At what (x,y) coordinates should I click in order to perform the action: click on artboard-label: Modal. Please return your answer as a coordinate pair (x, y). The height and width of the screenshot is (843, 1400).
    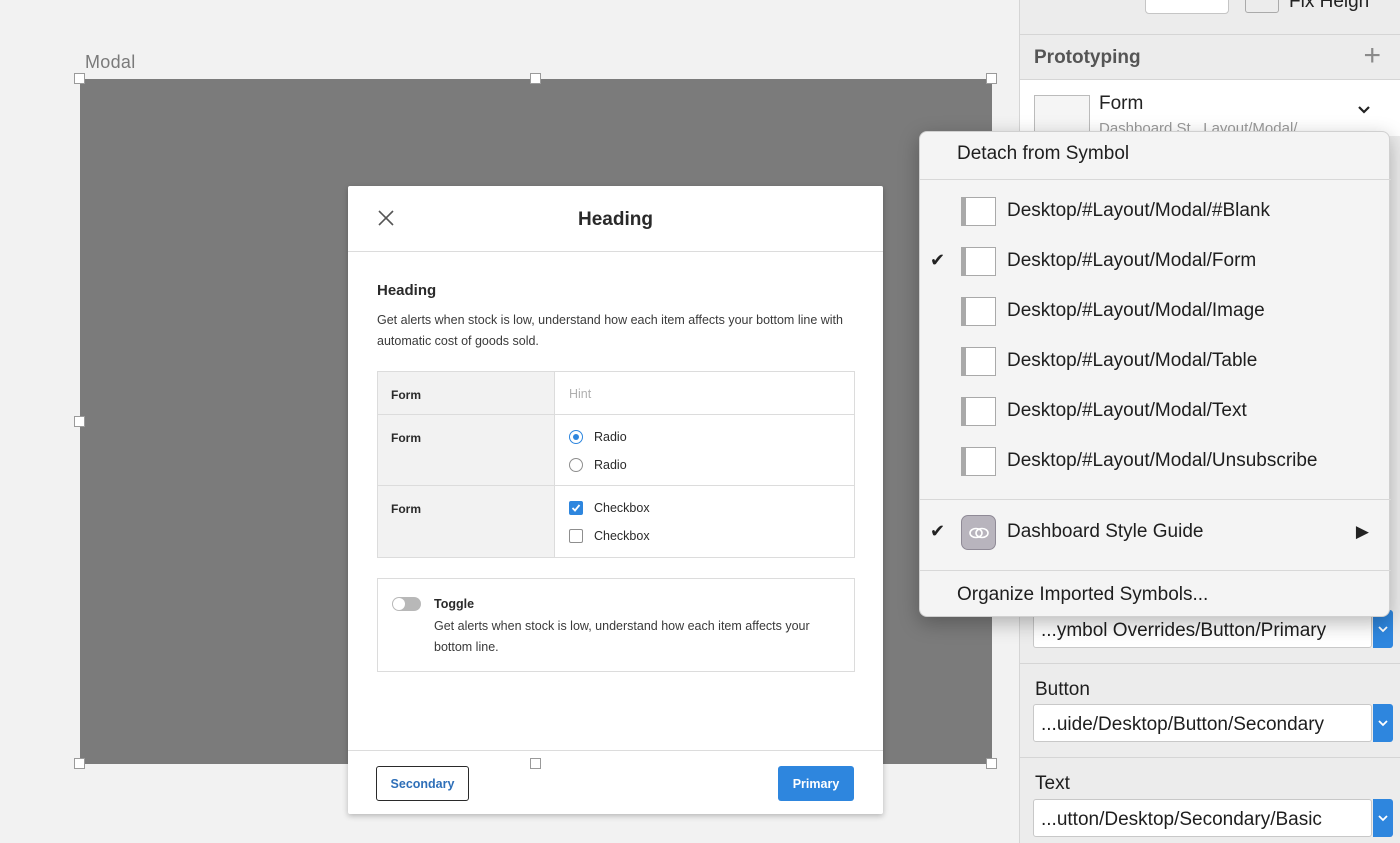
    Looking at the image, I should click on (110, 62).